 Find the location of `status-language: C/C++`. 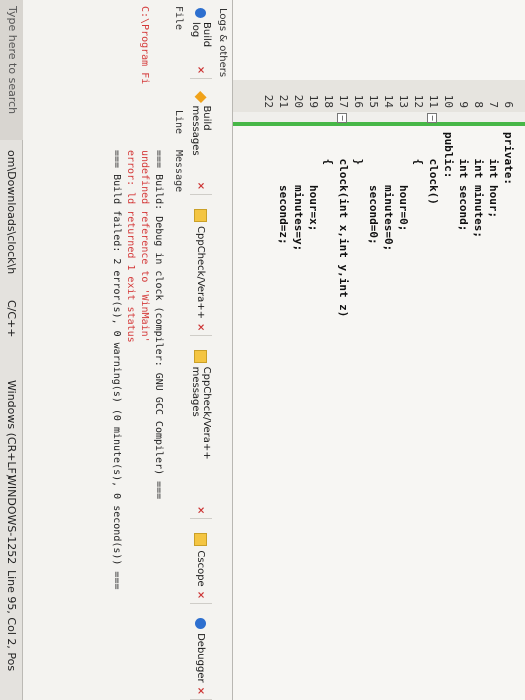

status-language: C/C++ is located at coordinates (11, 319).